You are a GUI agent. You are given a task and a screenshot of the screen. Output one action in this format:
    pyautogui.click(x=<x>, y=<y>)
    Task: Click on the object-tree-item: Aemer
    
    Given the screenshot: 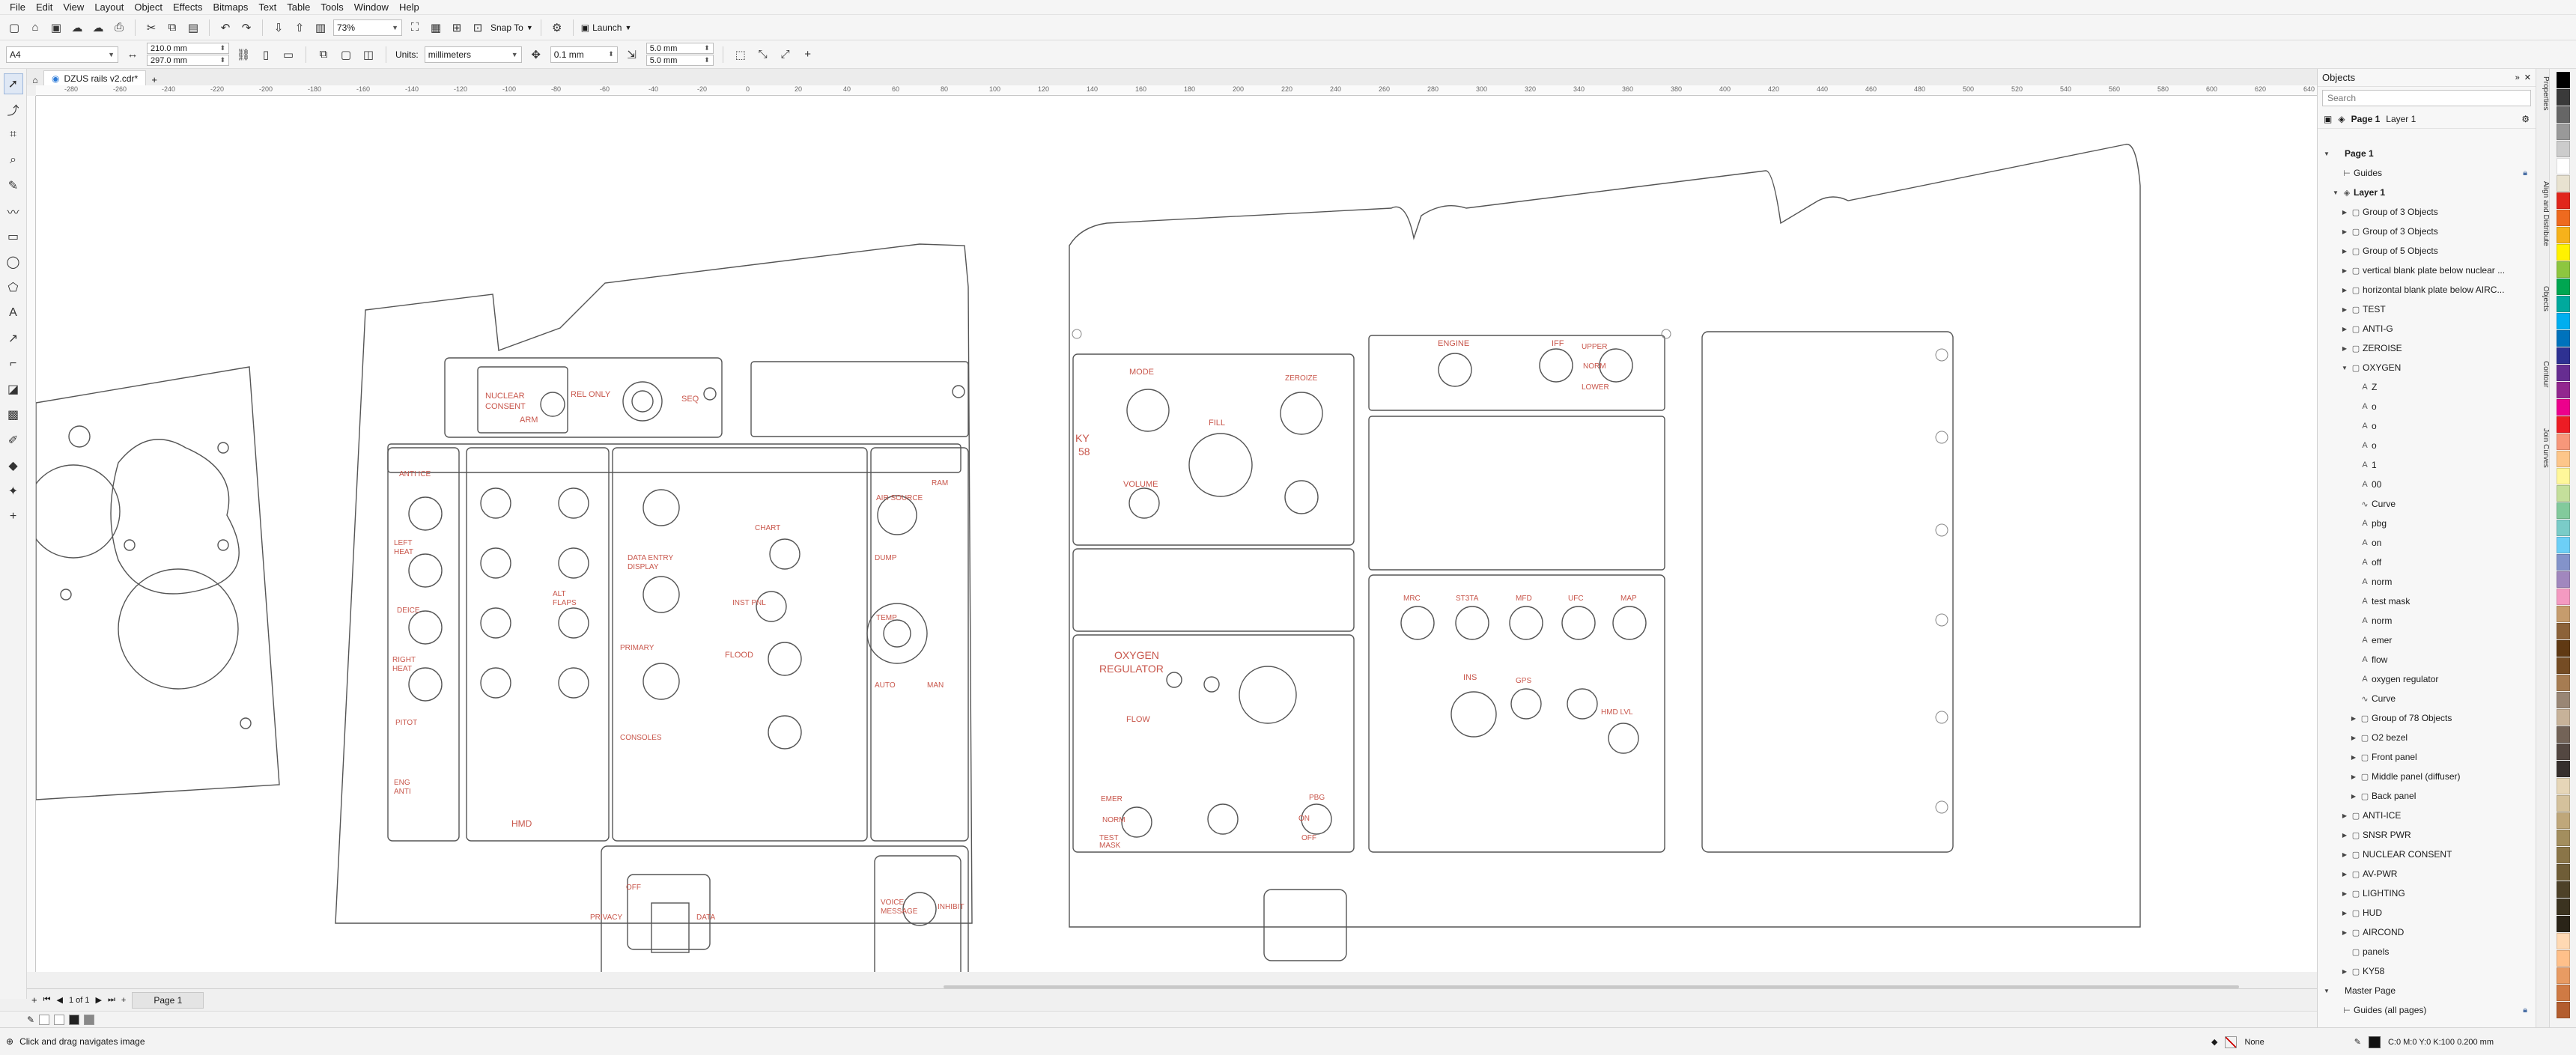 What is the action you would take?
    pyautogui.click(x=2427, y=640)
    